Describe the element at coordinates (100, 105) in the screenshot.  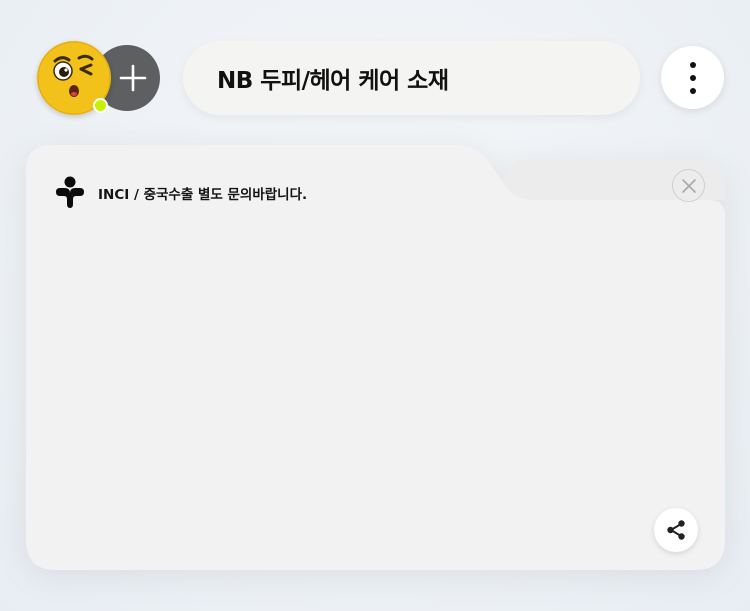
I see `online-status-dot` at that location.